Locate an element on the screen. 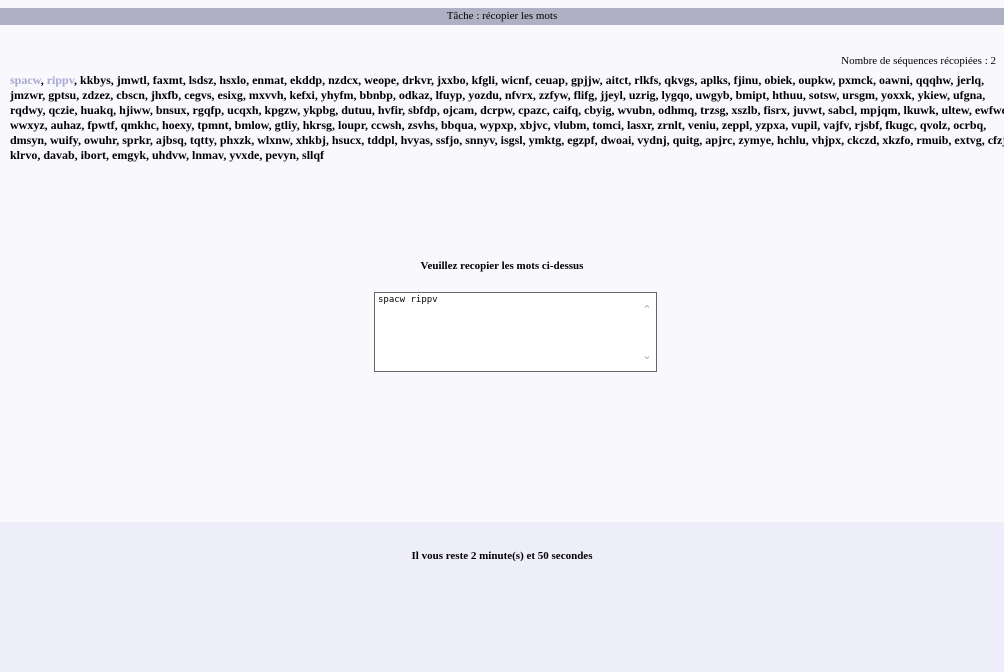 This screenshot has height=672, width=1004. instruction-label: Veuillez recopier les mots ci-dessus is located at coordinates (502, 266).